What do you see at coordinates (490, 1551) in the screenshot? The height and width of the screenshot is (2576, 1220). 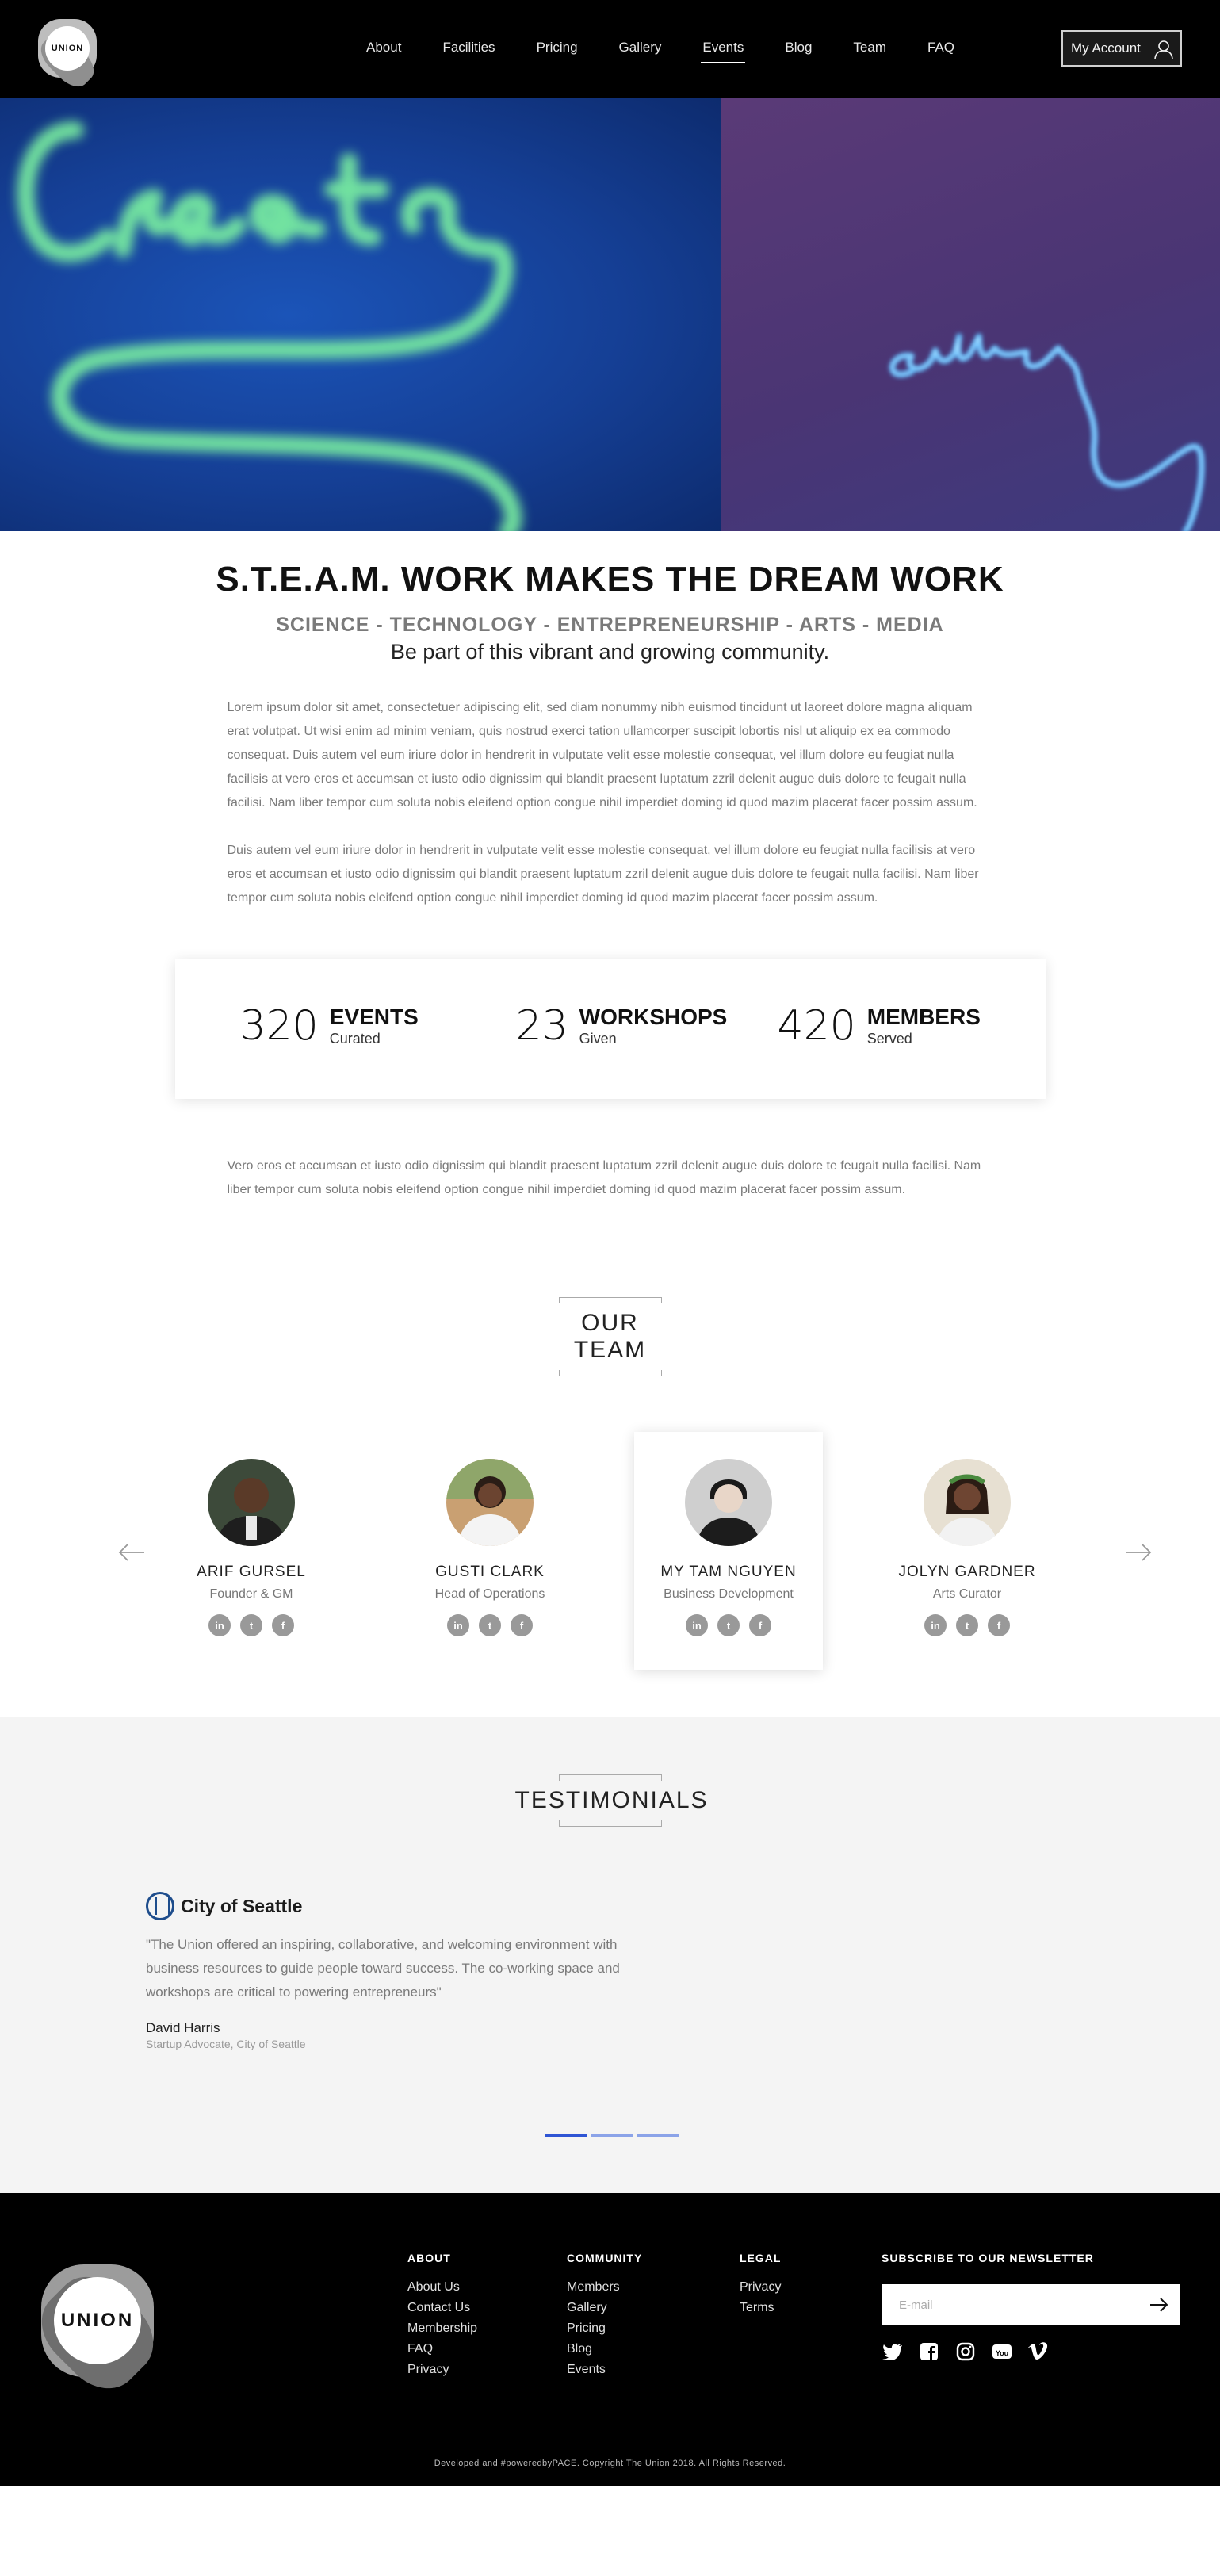 I see `team-member-card: GUSTI CLARK Head of Operations in t f` at bounding box center [490, 1551].